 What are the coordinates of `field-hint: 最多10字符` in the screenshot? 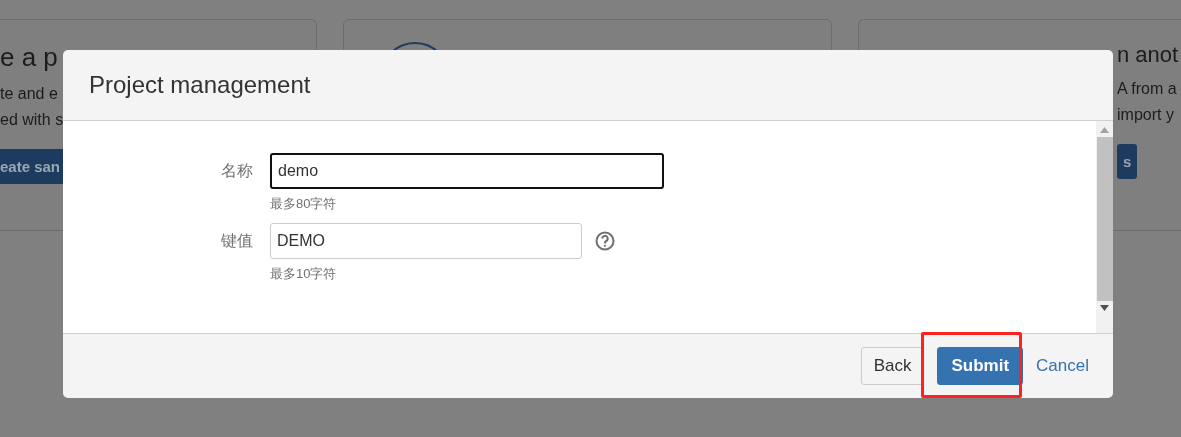 It's located at (304, 274).